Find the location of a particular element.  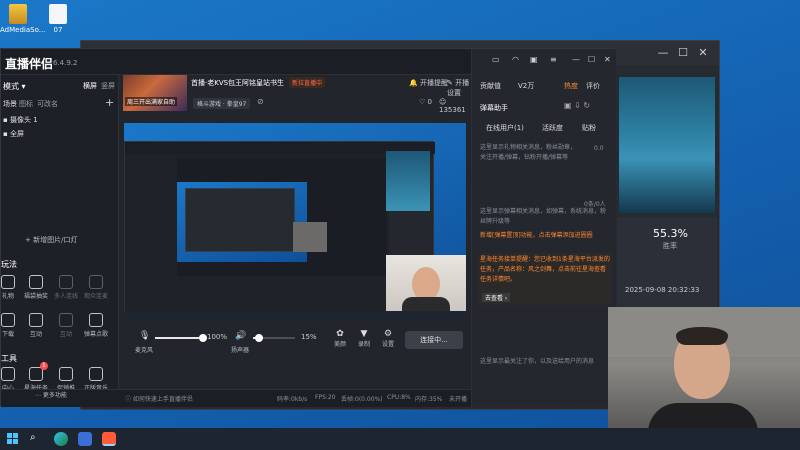

beauty-icon: ✿ is located at coordinates (340, 334).